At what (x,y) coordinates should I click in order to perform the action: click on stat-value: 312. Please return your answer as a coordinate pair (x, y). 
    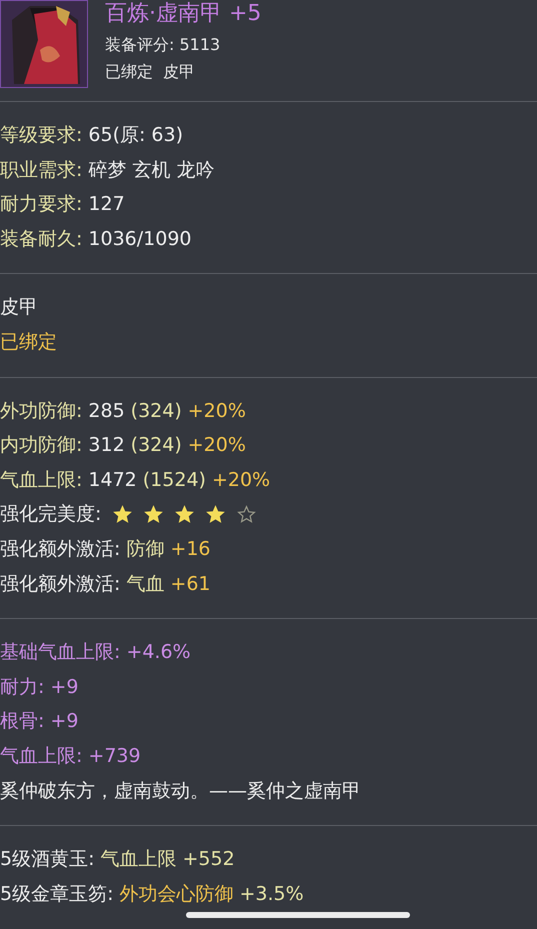
    Looking at the image, I should click on (106, 445).